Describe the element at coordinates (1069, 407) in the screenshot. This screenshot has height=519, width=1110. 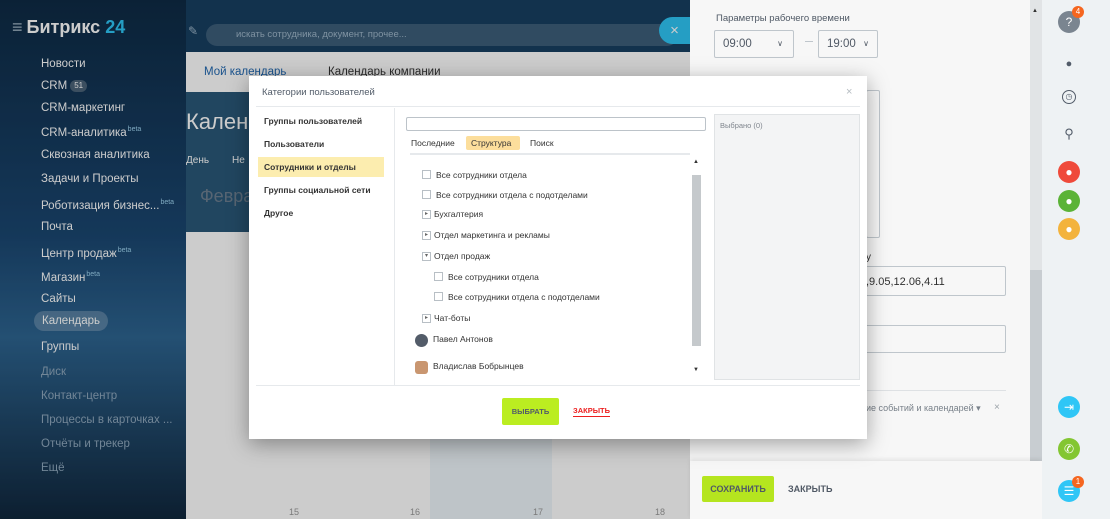
I see `open-lines-icon: ⇥` at that location.